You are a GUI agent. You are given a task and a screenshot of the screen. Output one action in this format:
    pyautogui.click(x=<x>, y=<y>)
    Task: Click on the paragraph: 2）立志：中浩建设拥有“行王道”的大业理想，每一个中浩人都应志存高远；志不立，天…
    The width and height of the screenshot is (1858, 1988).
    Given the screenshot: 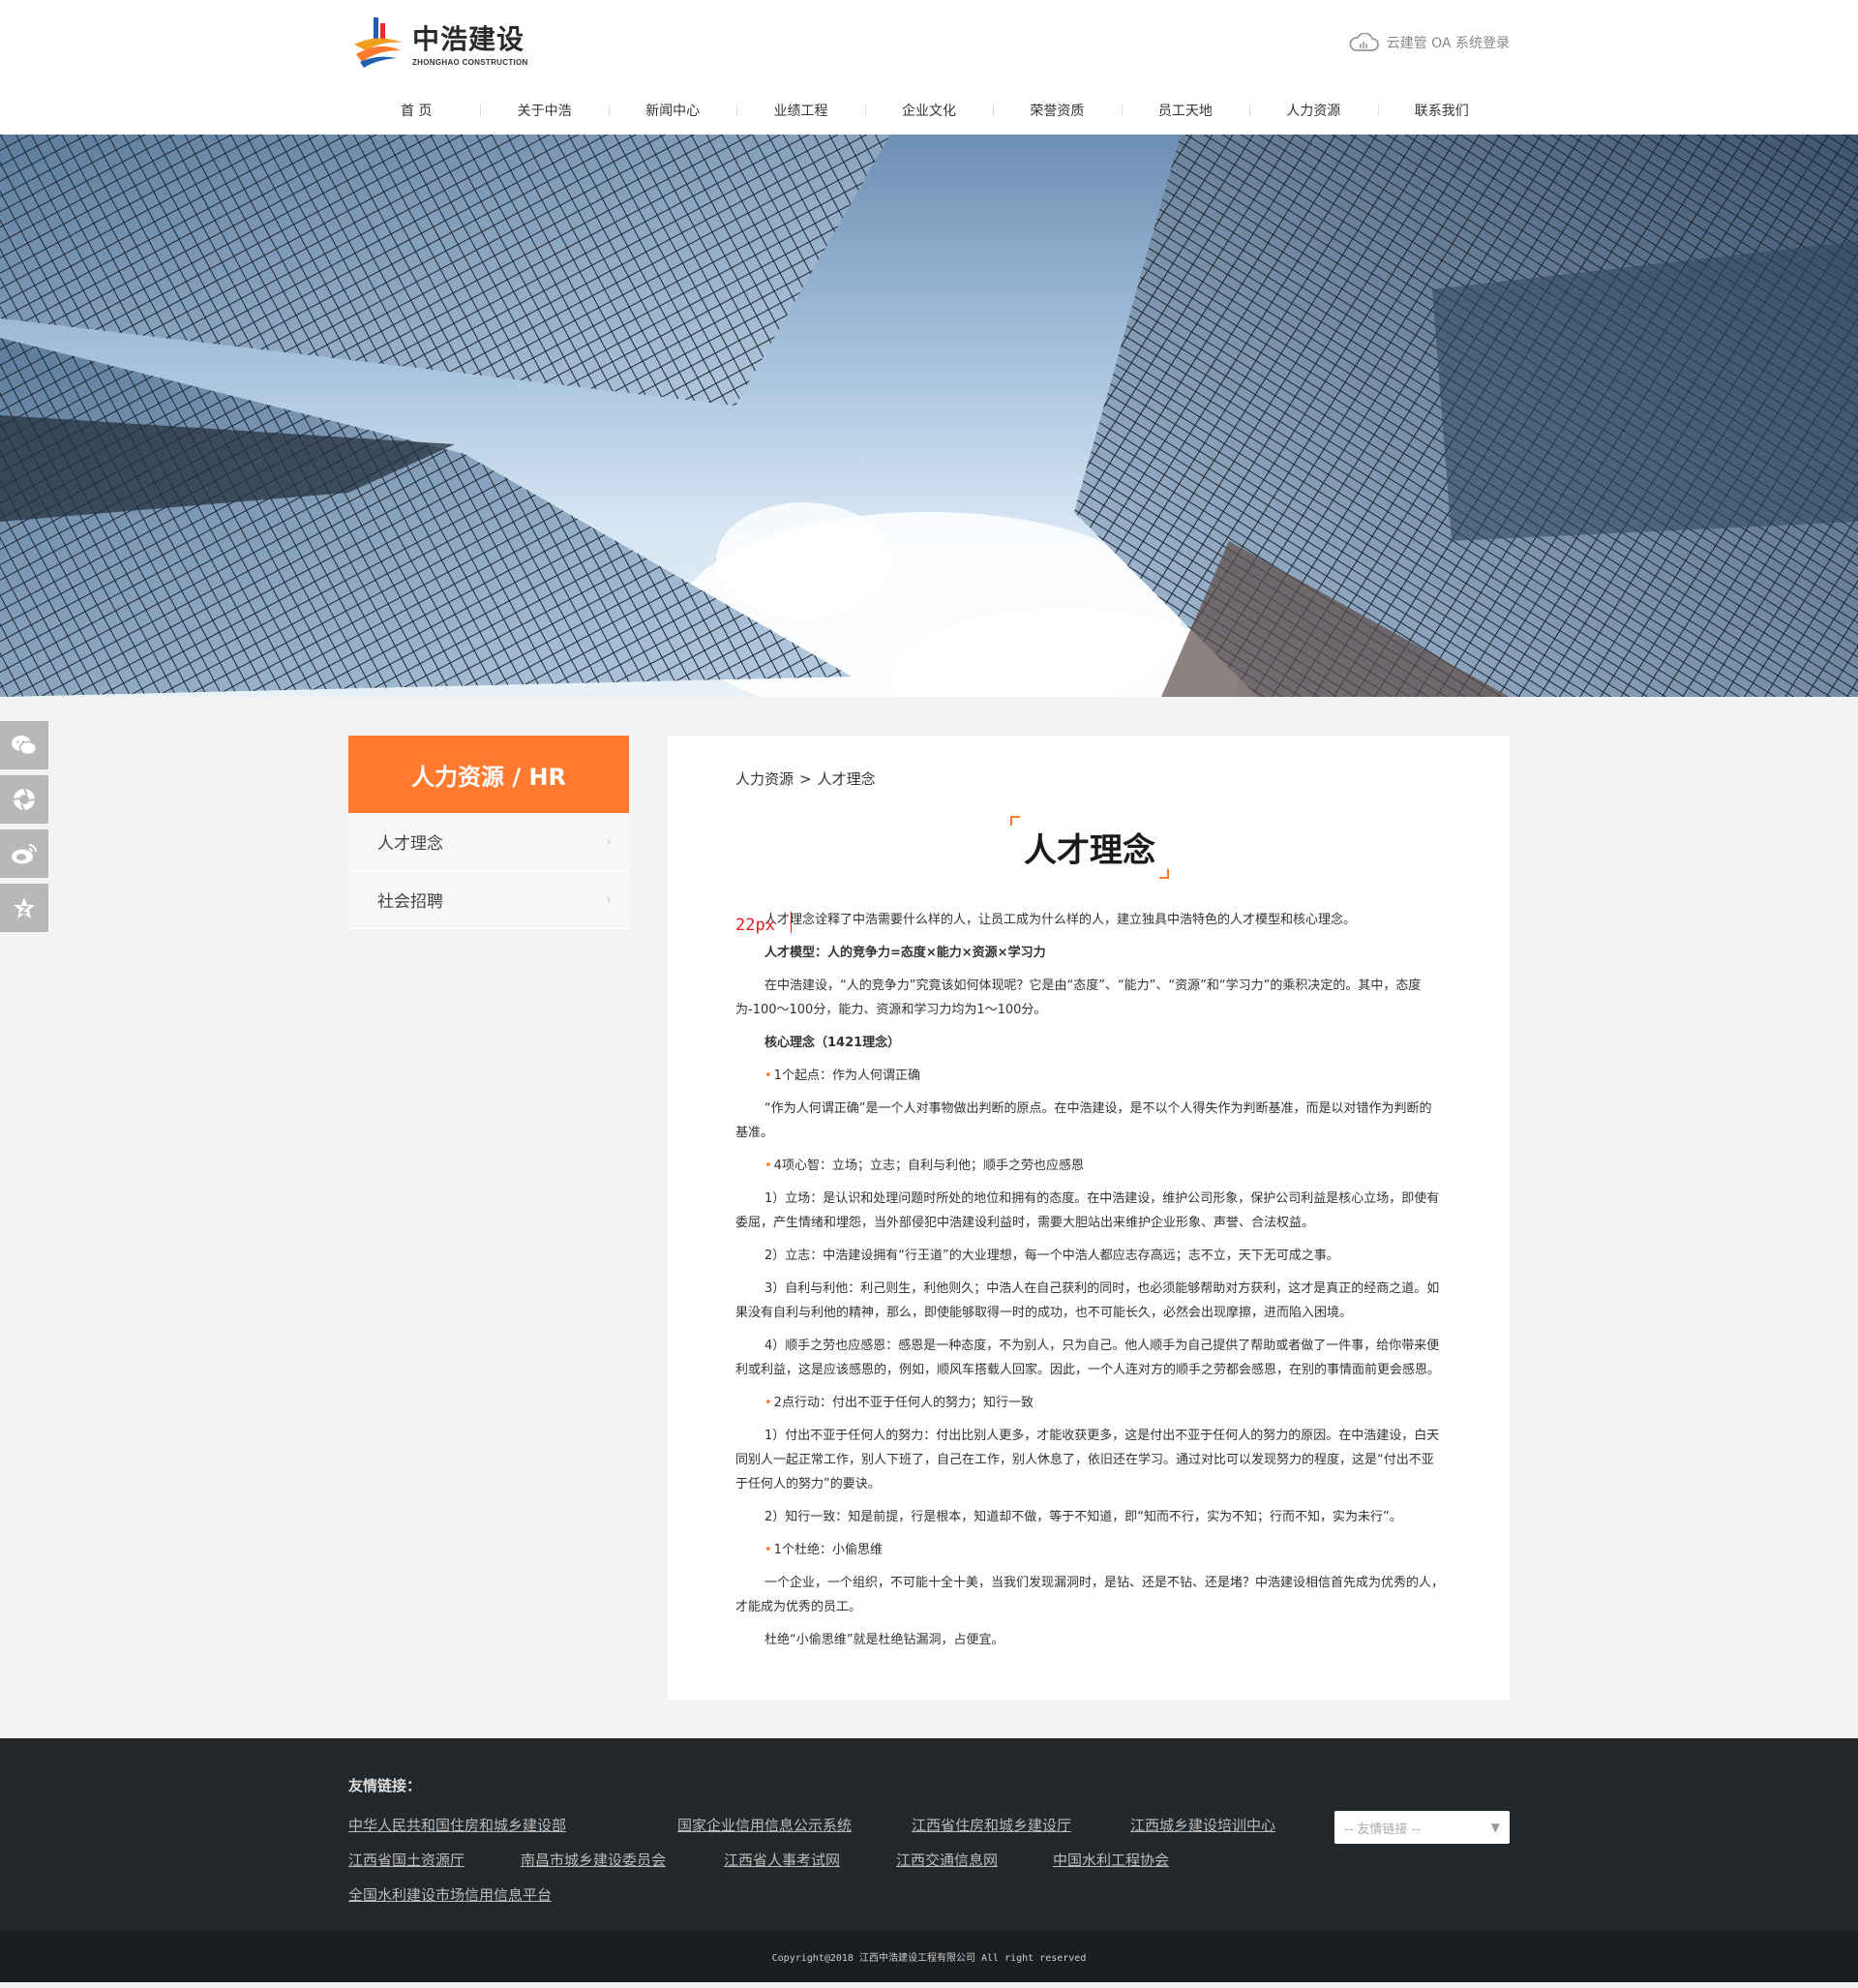 What is the action you would take?
    pyautogui.click(x=1051, y=1256)
    